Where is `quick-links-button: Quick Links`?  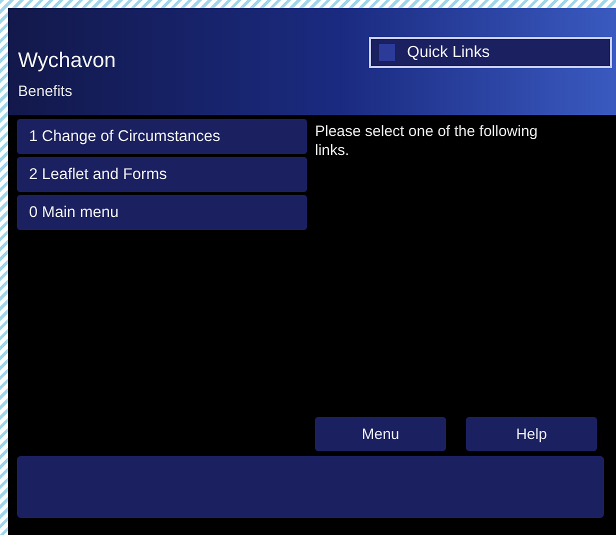 quick-links-button: Quick Links is located at coordinates (490, 52).